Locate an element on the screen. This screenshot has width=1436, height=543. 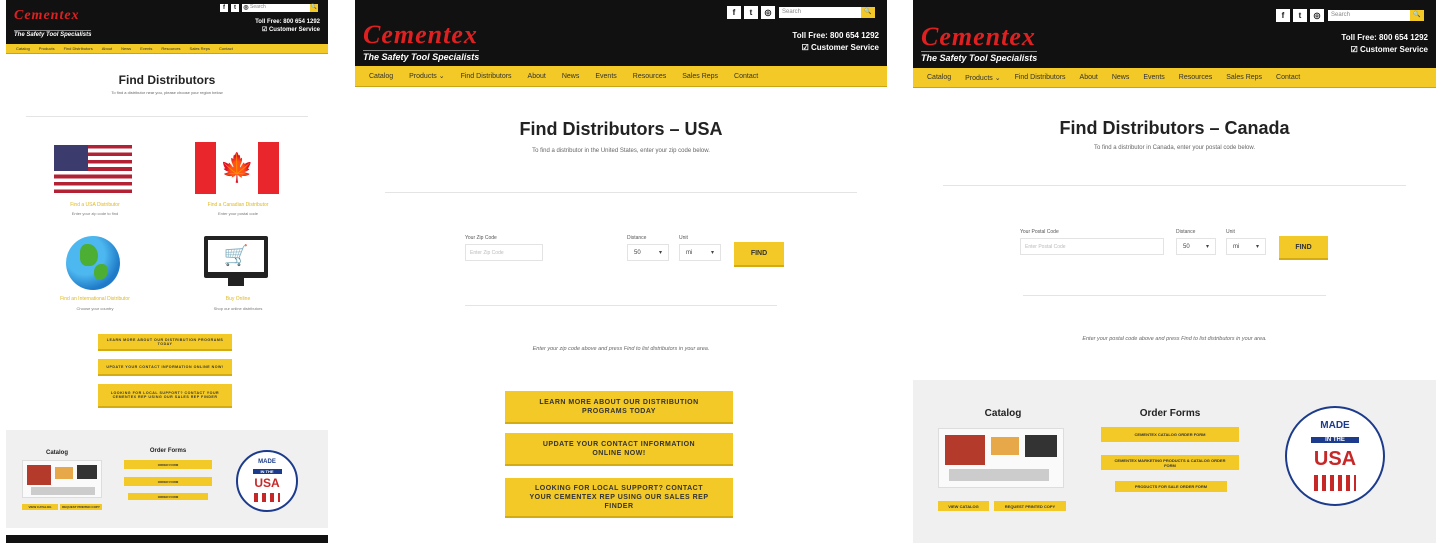
monitor-stand is located at coordinates (236, 282).